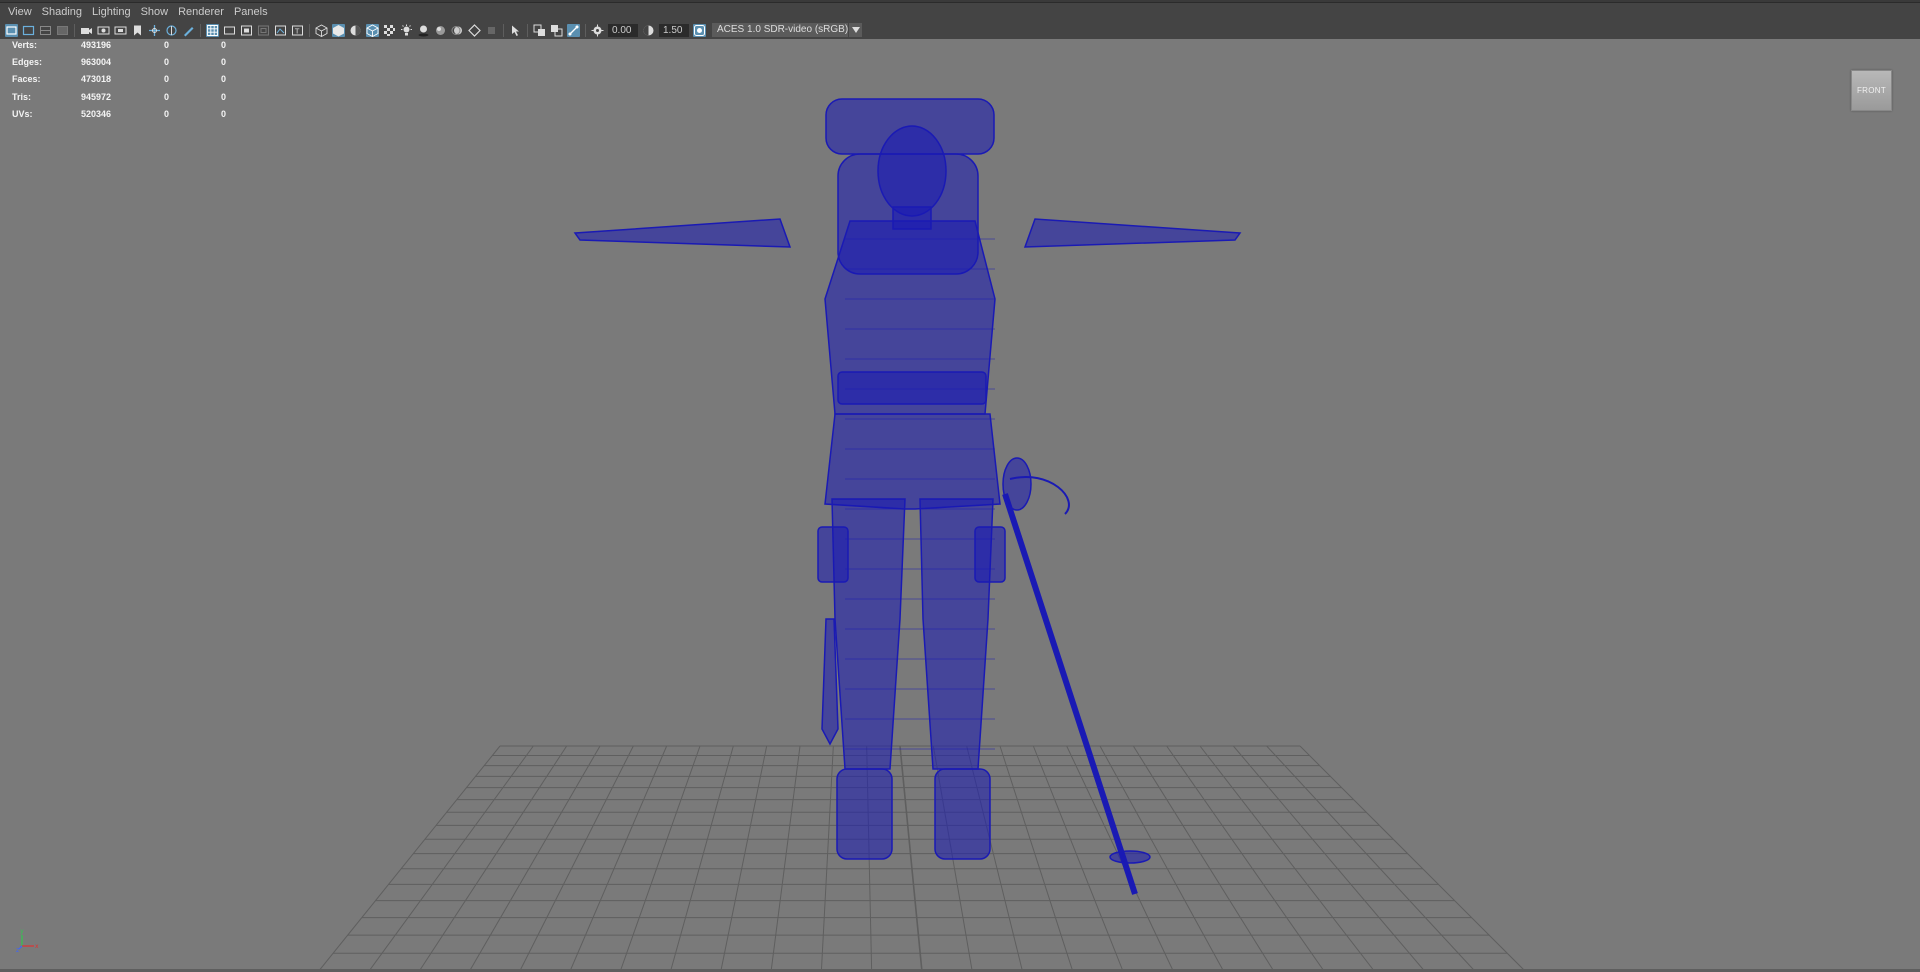 The image size is (1920, 972). What do you see at coordinates (126, 61) in the screenshot?
I see `hud-row-edges: Edges: 963004 0 0` at bounding box center [126, 61].